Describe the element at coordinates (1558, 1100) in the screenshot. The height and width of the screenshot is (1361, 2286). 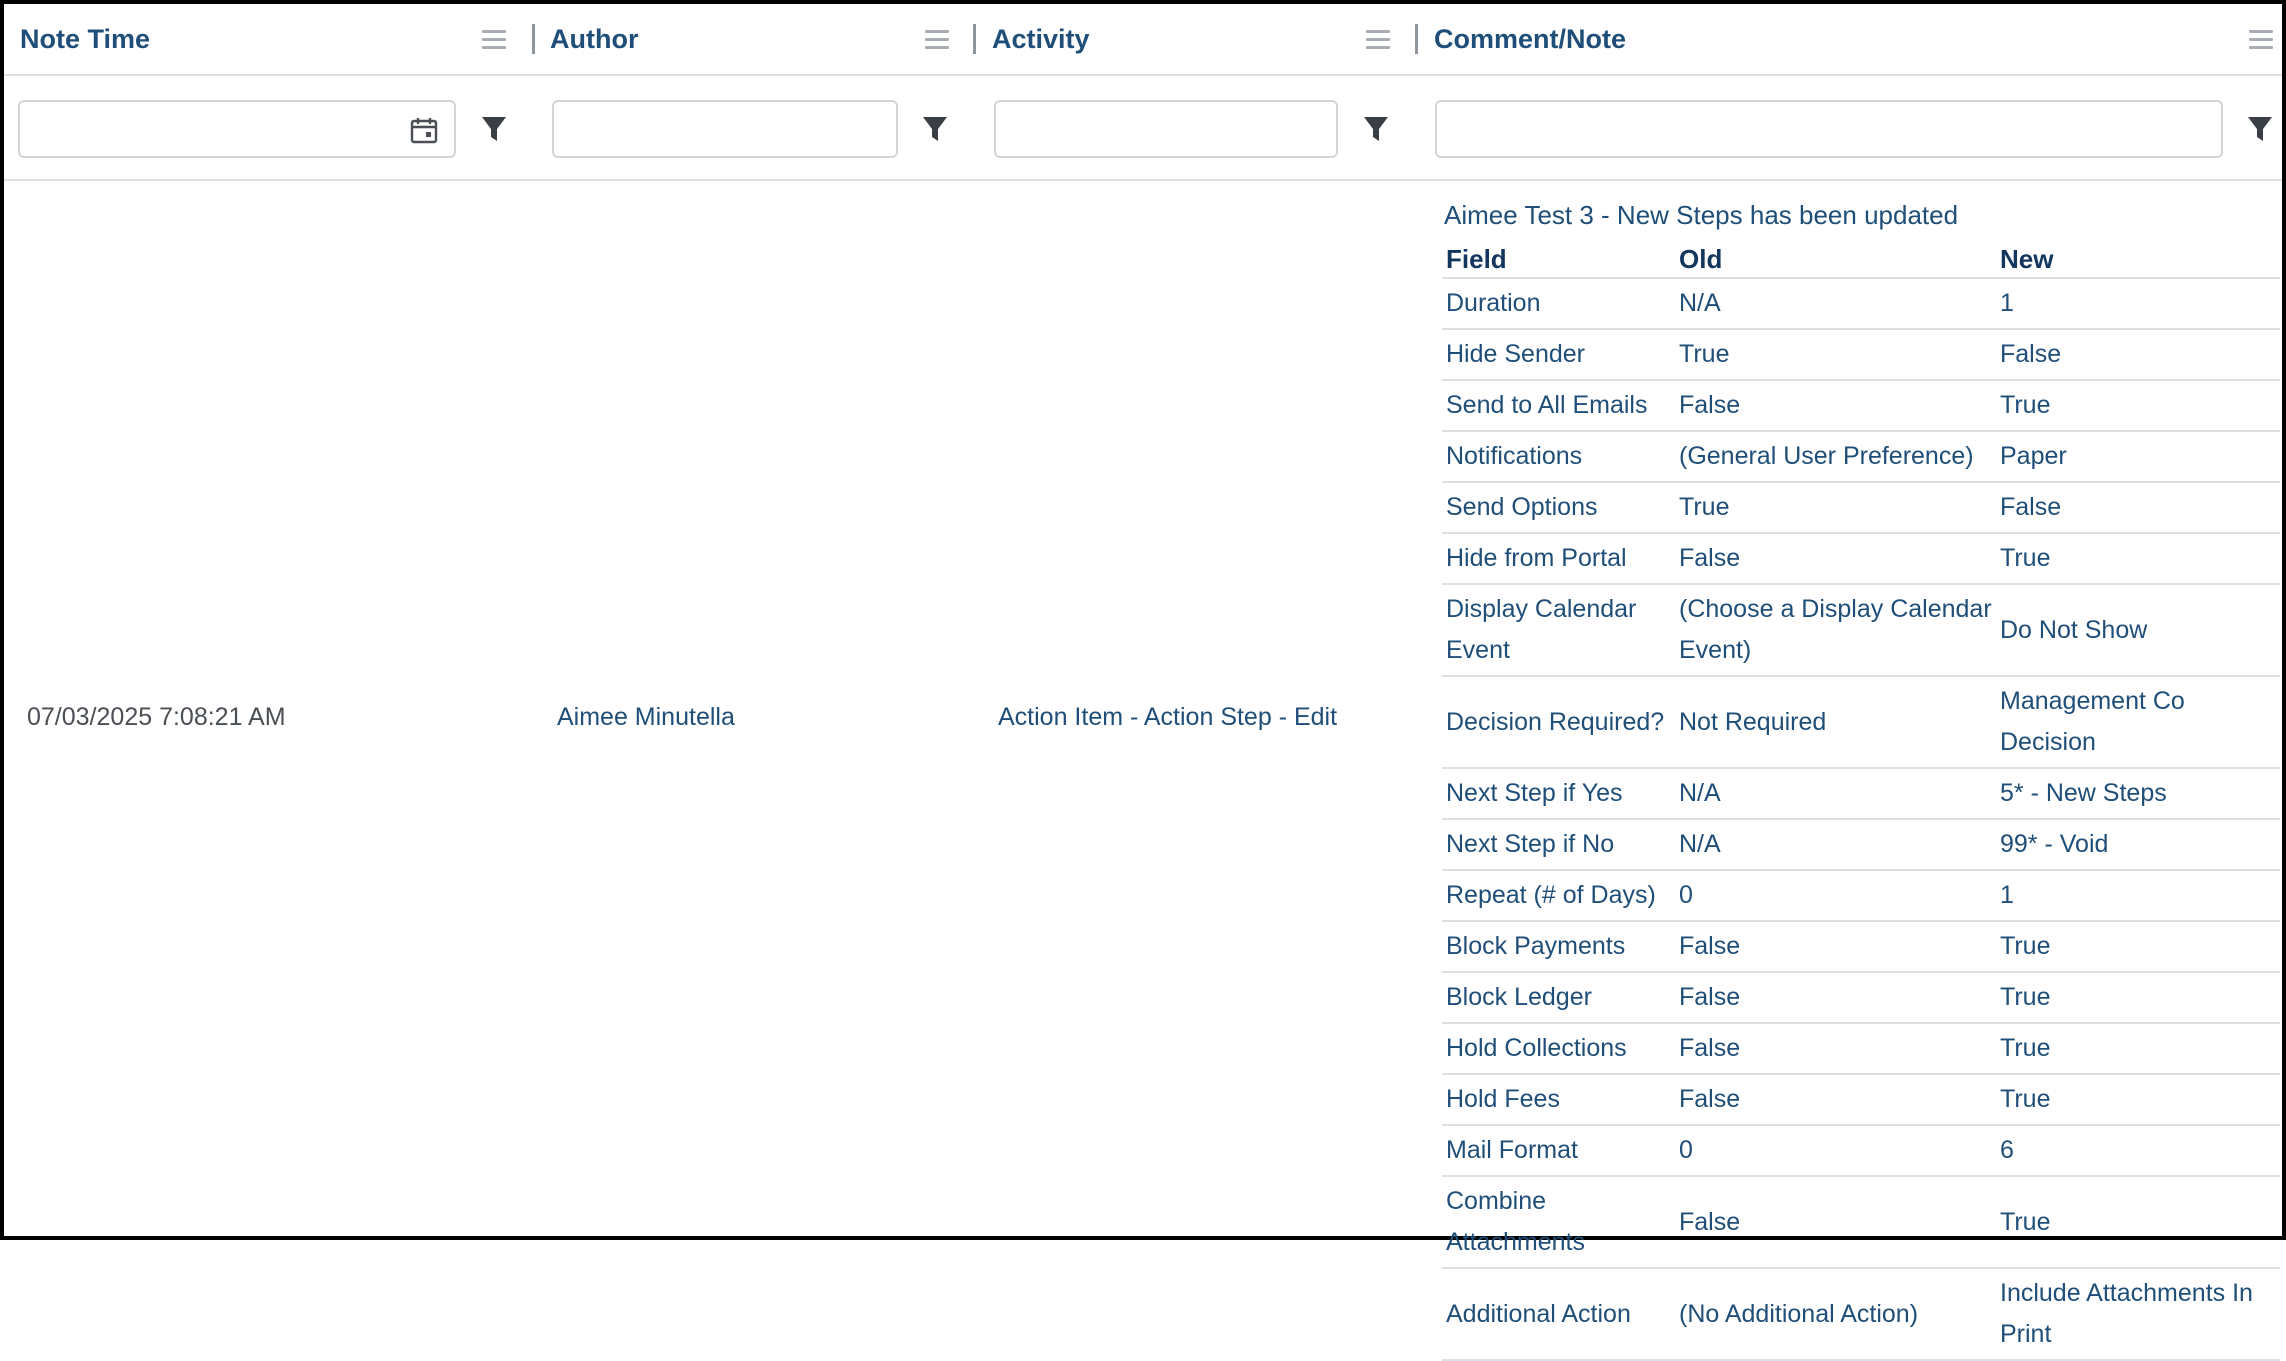
I see `field: Hold Fees` at that location.